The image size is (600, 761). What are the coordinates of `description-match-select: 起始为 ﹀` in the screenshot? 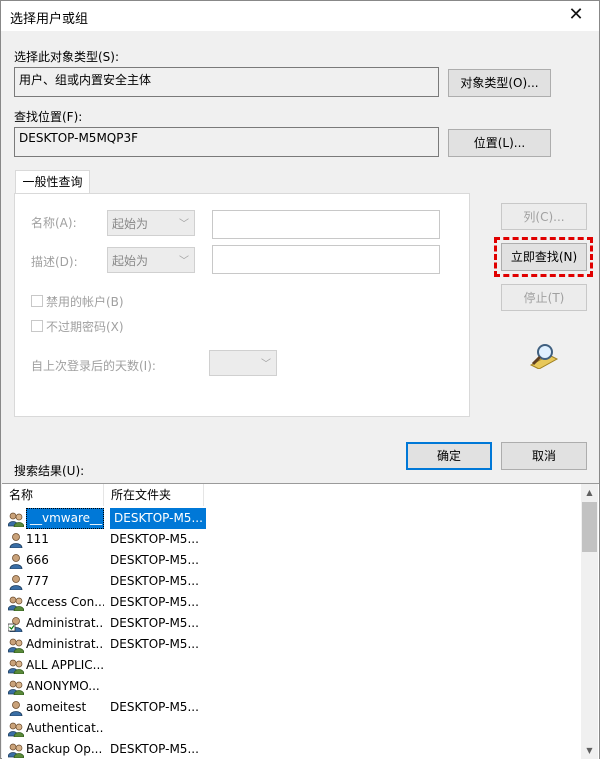 It's located at (151, 260).